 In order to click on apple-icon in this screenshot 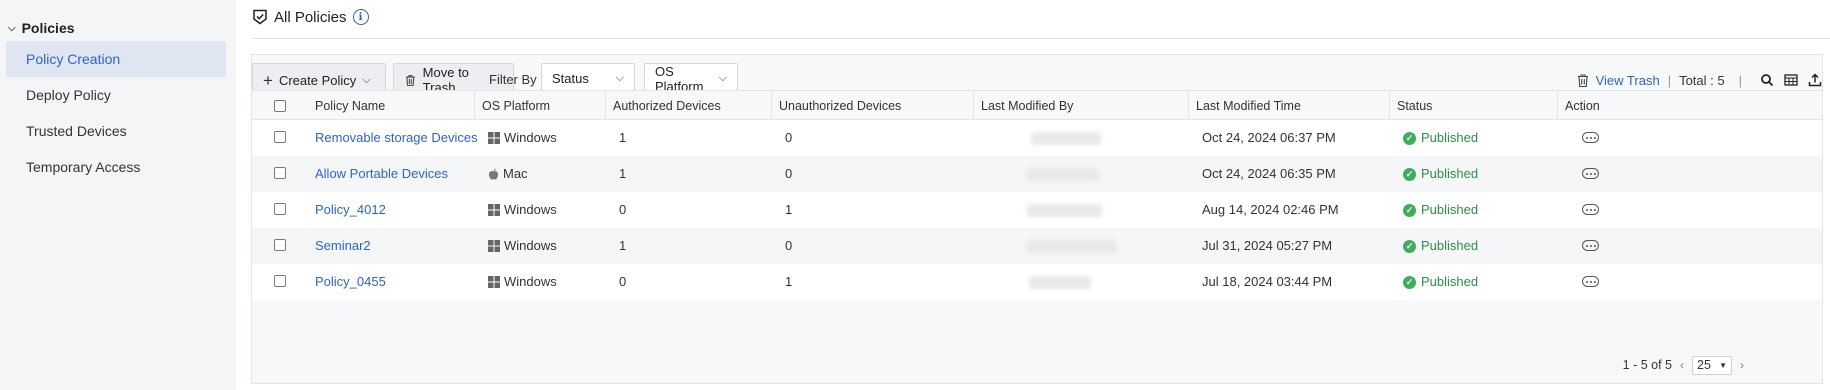, I will do `click(493, 174)`.